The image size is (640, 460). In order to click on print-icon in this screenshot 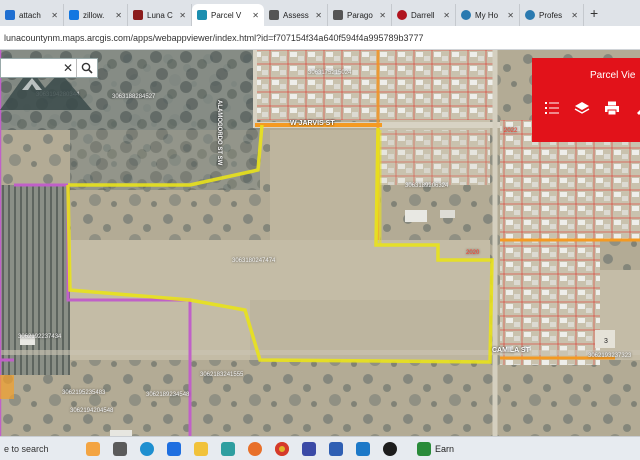, I will do `click(612, 108)`.